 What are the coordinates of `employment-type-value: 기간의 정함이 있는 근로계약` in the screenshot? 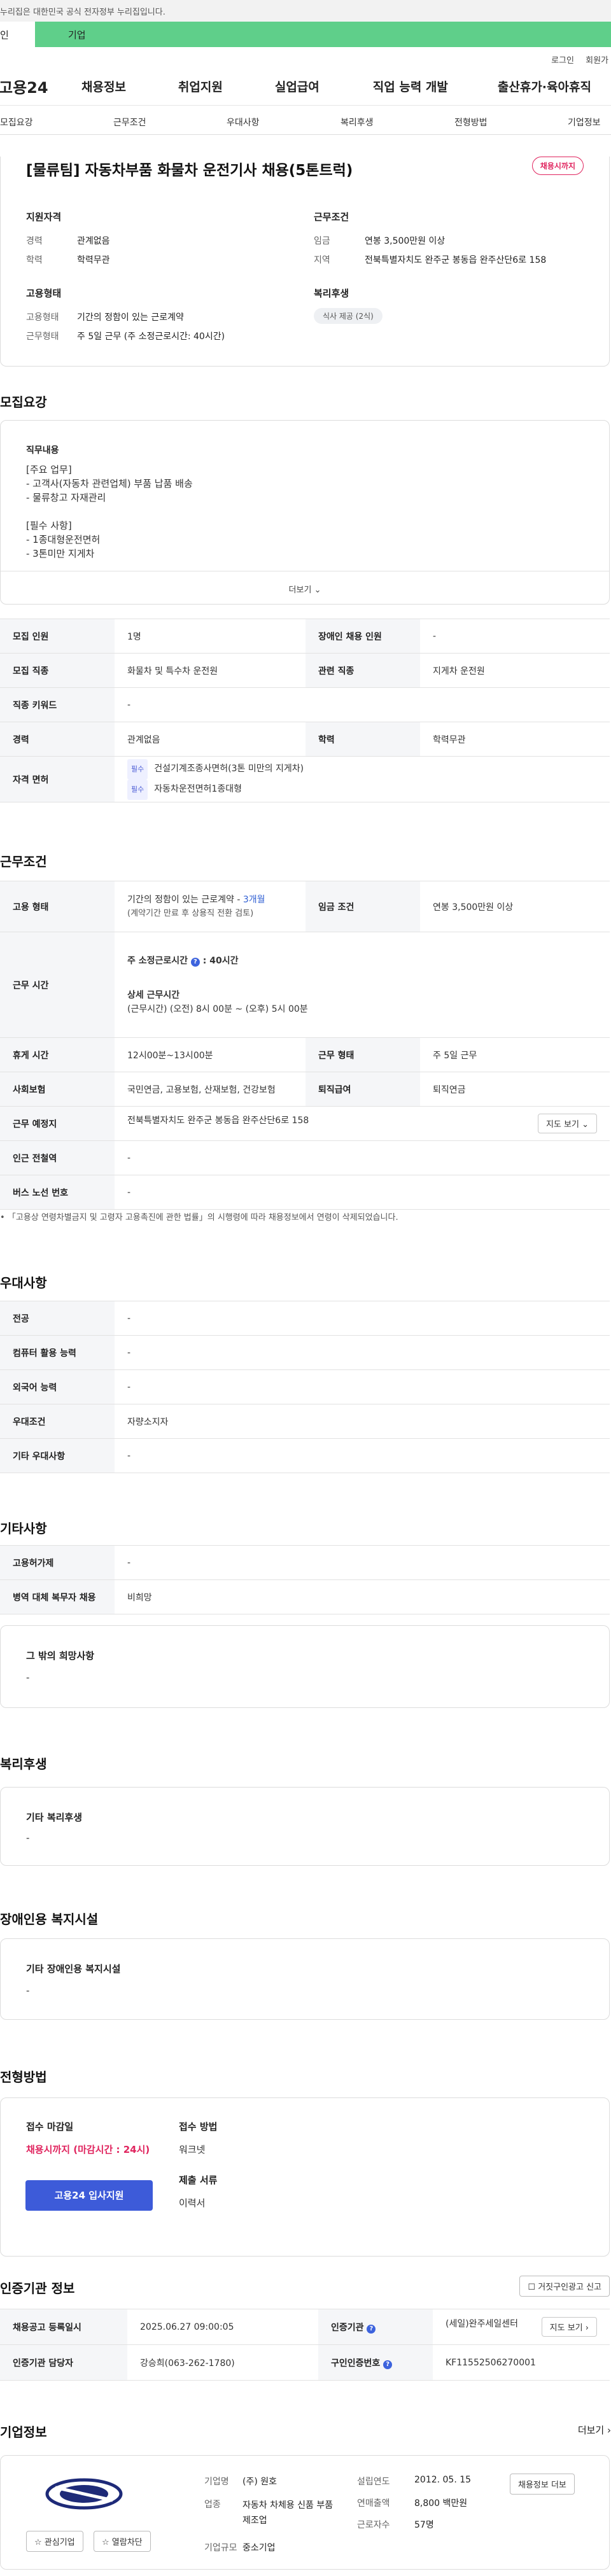 It's located at (130, 317).